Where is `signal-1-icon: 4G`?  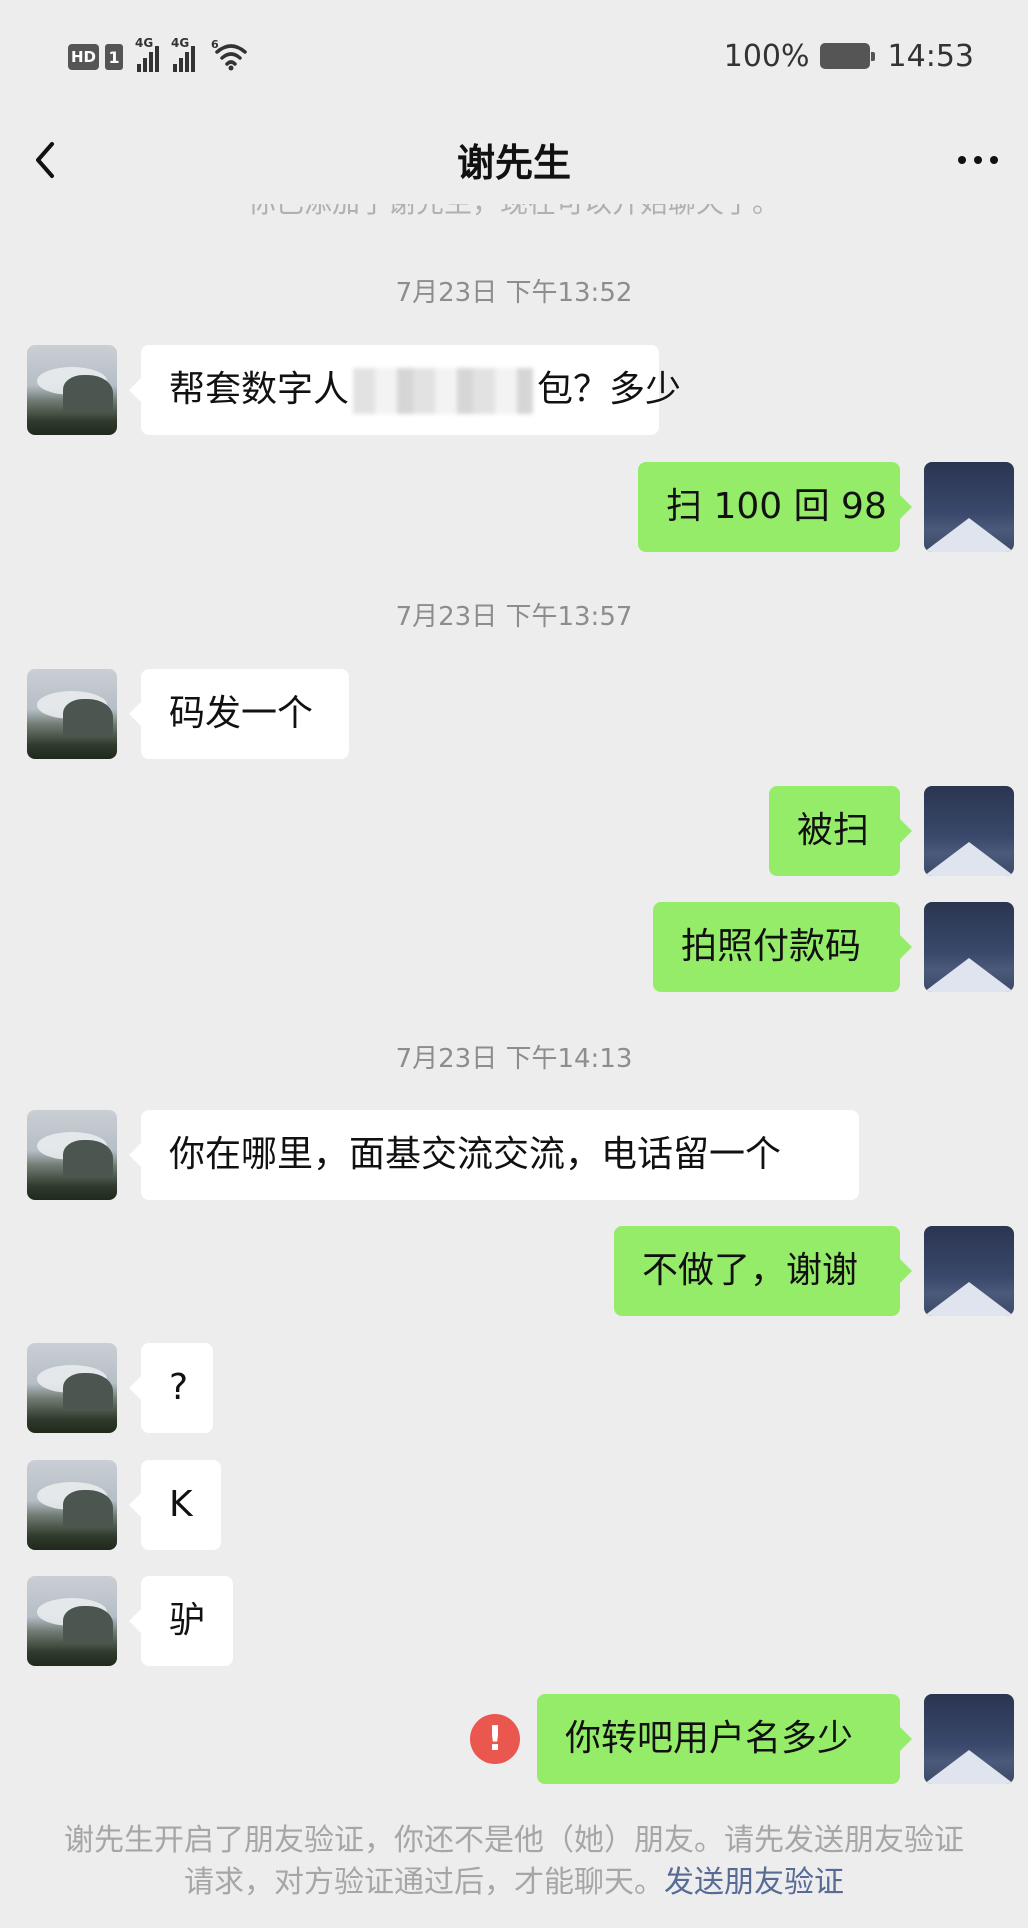
signal-1-icon: 4G is located at coordinates (147, 54).